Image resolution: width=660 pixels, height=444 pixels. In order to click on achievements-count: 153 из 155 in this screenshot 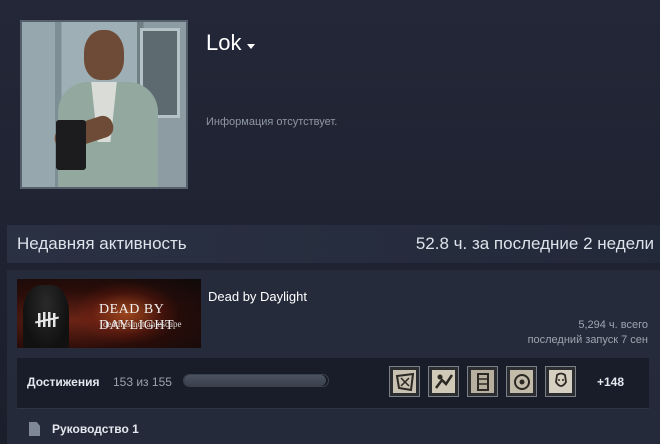, I will do `click(142, 382)`.